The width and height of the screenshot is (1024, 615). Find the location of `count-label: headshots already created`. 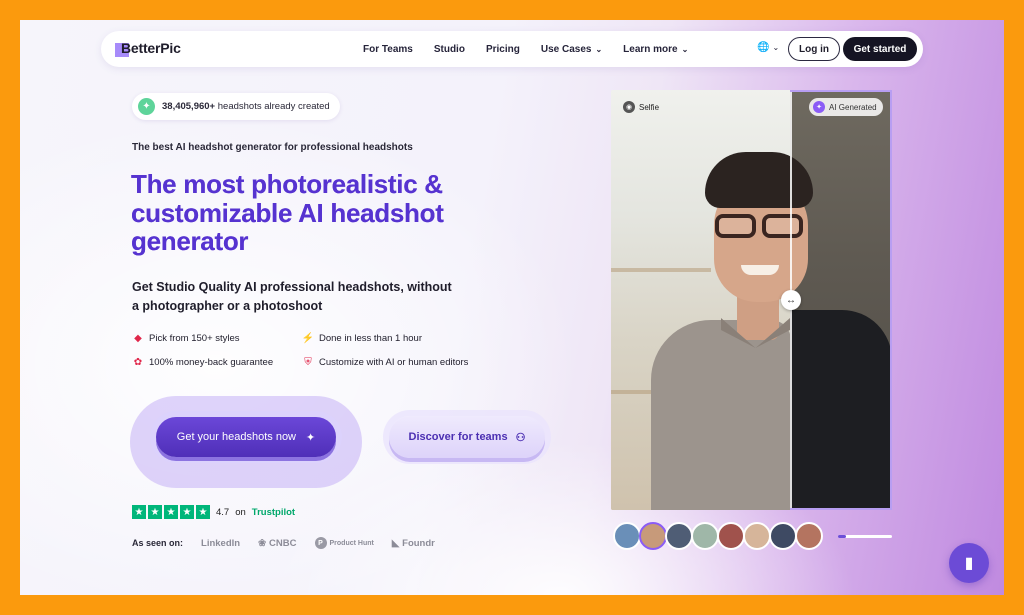

count-label: headshots already created is located at coordinates (272, 106).